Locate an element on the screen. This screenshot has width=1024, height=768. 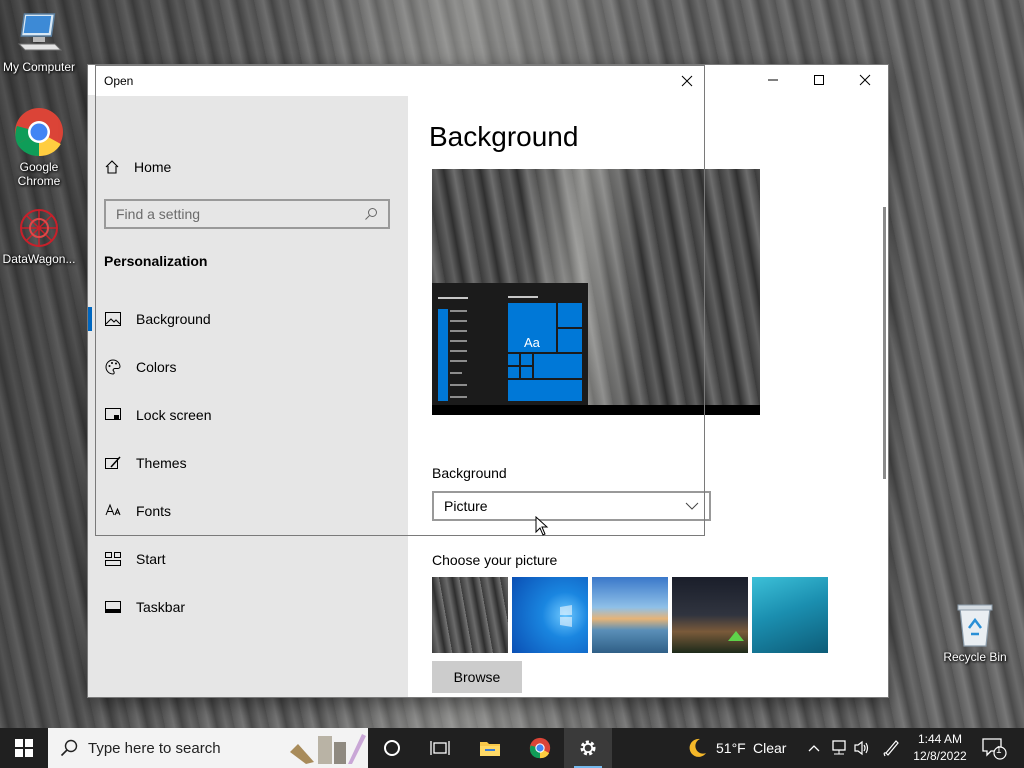
preview-sample-text: Aa is located at coordinates (532, 342).